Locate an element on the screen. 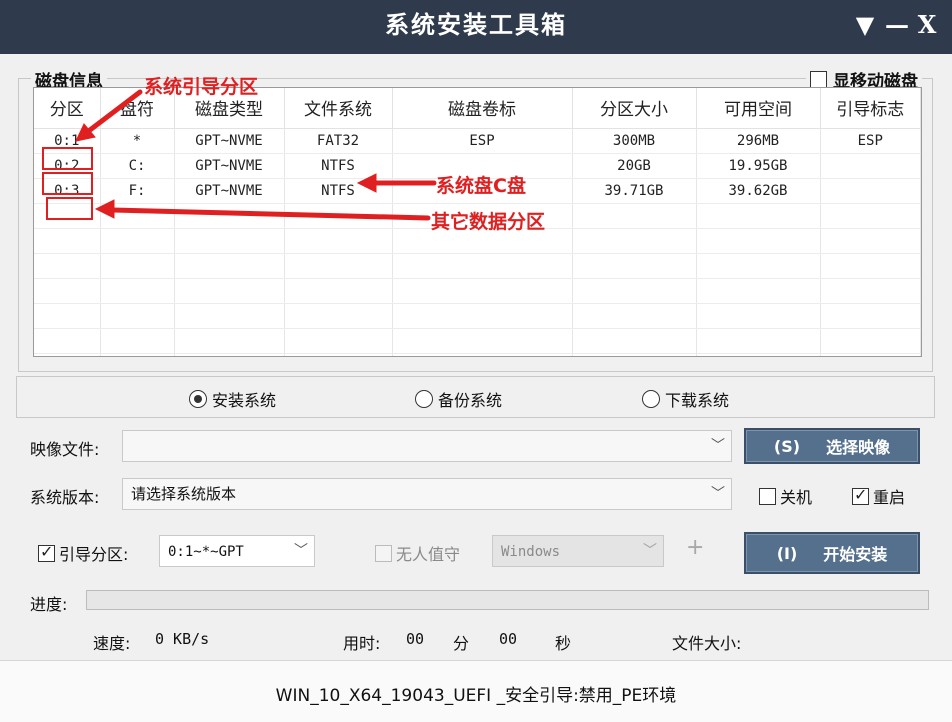 Image resolution: width=952 pixels, height=722 pixels. unattended-label: 无人值守 is located at coordinates (428, 554).